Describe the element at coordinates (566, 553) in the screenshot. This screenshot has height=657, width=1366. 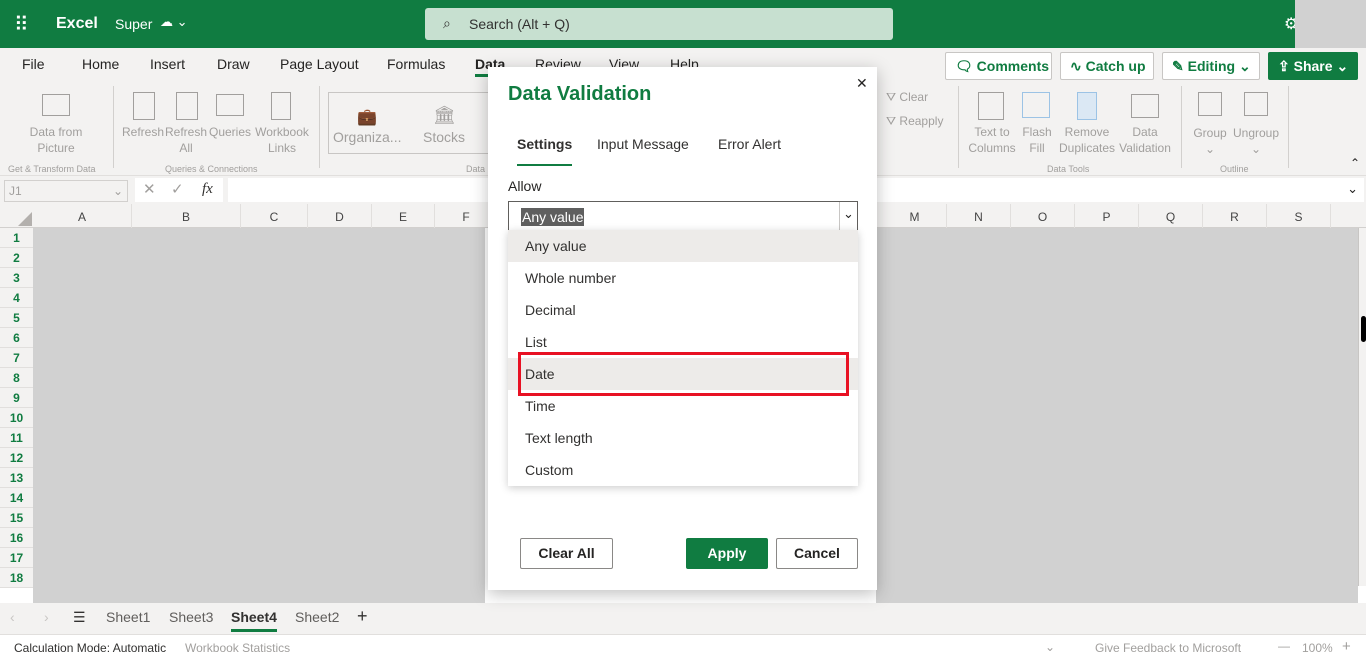
I see `clear-all-button: Clear All` at that location.